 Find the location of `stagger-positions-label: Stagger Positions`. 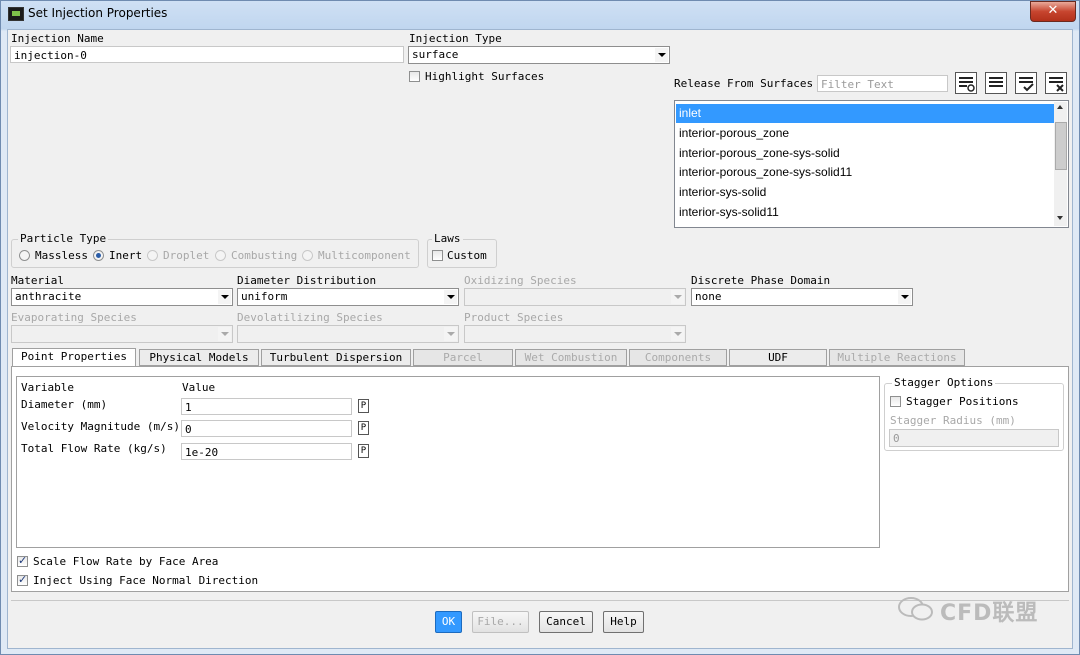

stagger-positions-label: Stagger Positions is located at coordinates (962, 401).